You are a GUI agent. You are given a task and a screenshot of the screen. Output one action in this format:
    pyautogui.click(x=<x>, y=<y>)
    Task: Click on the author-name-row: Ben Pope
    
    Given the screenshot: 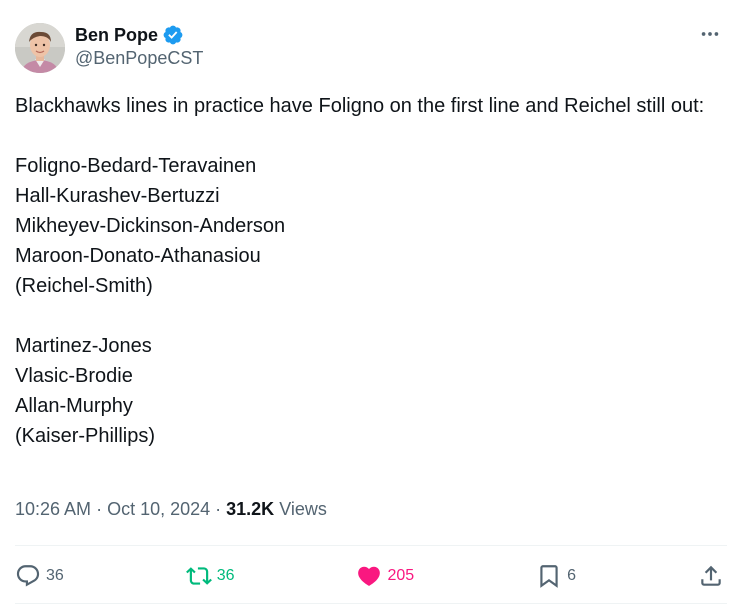 What is the action you would take?
    pyautogui.click(x=129, y=35)
    